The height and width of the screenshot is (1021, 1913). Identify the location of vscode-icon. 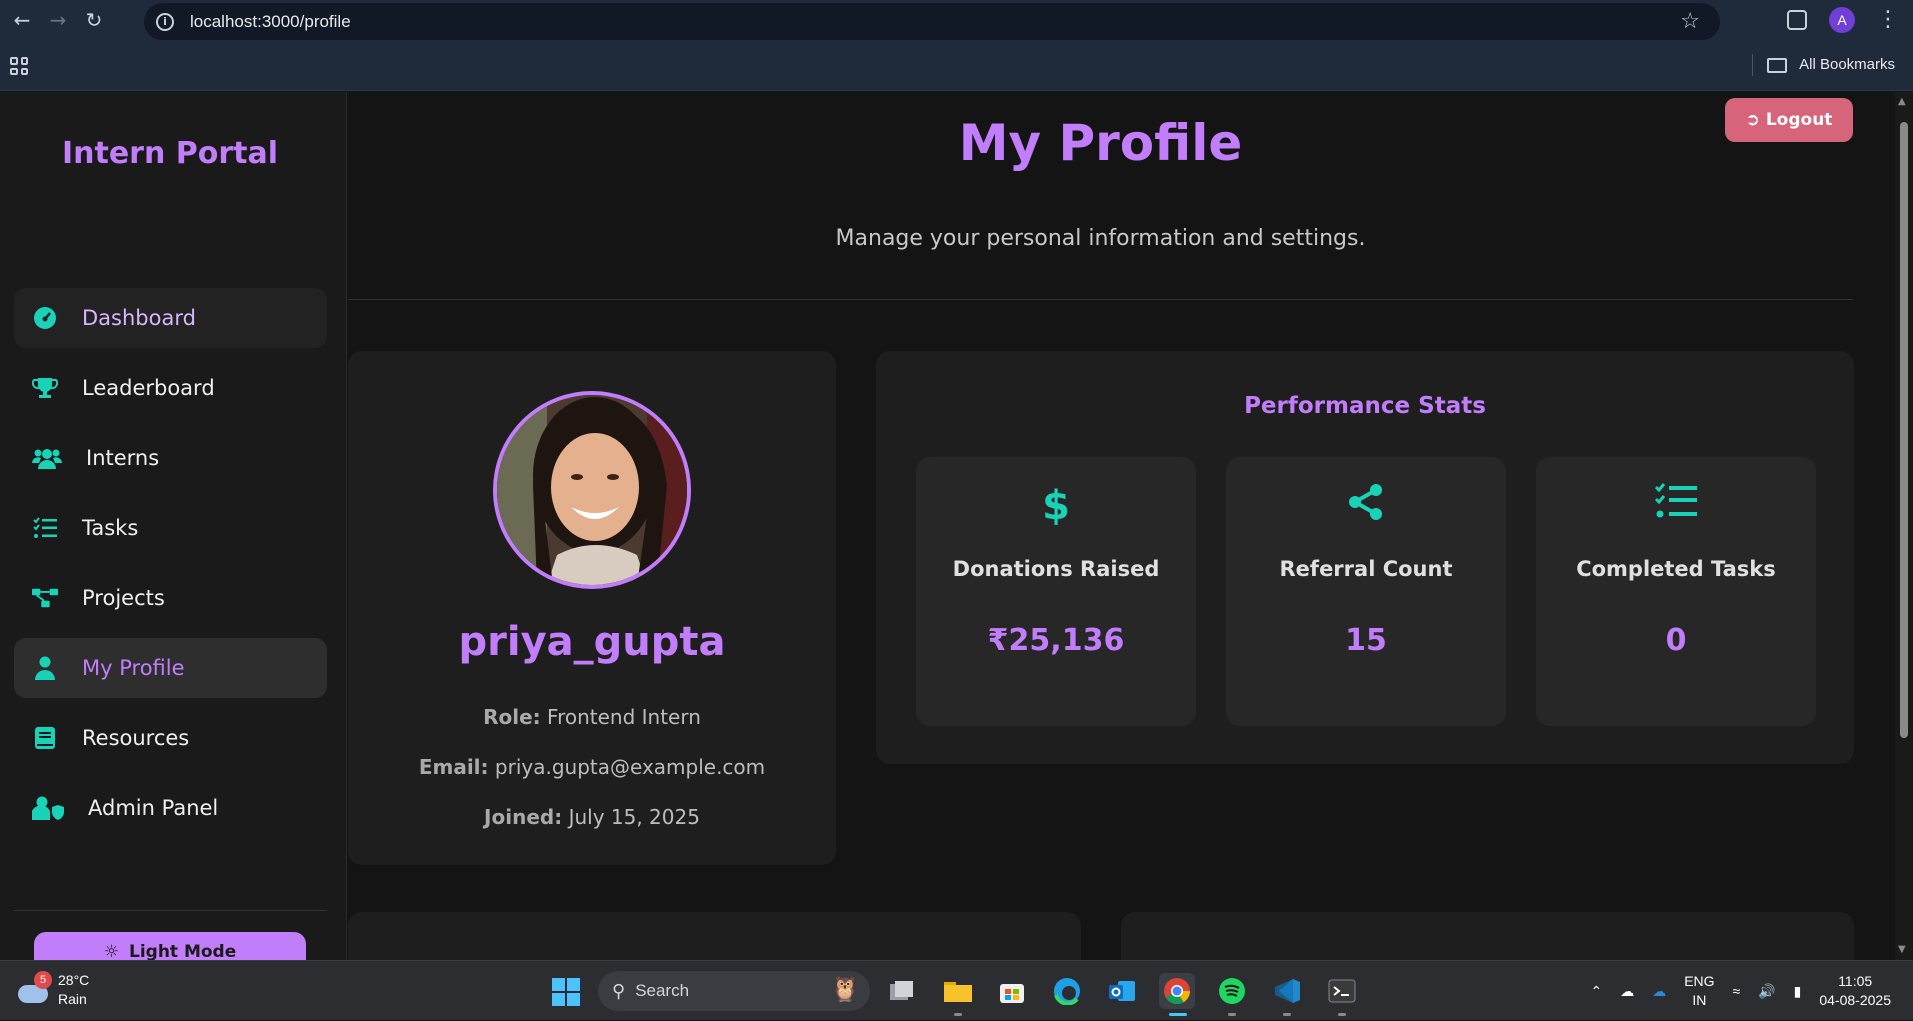
(1287, 991).